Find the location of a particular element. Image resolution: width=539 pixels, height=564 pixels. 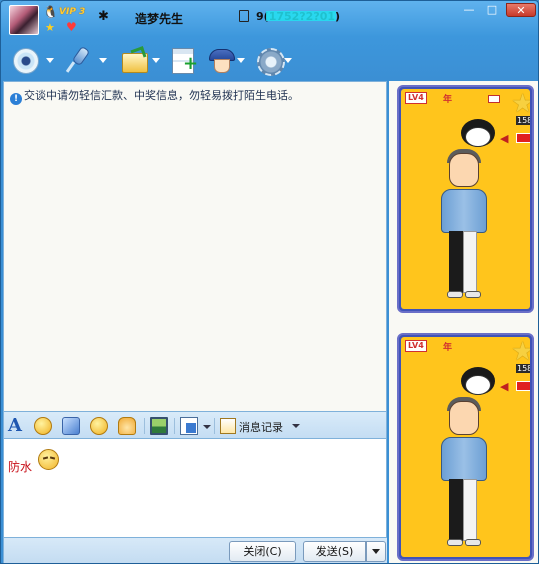

history-icon is located at coordinates (228, 426).